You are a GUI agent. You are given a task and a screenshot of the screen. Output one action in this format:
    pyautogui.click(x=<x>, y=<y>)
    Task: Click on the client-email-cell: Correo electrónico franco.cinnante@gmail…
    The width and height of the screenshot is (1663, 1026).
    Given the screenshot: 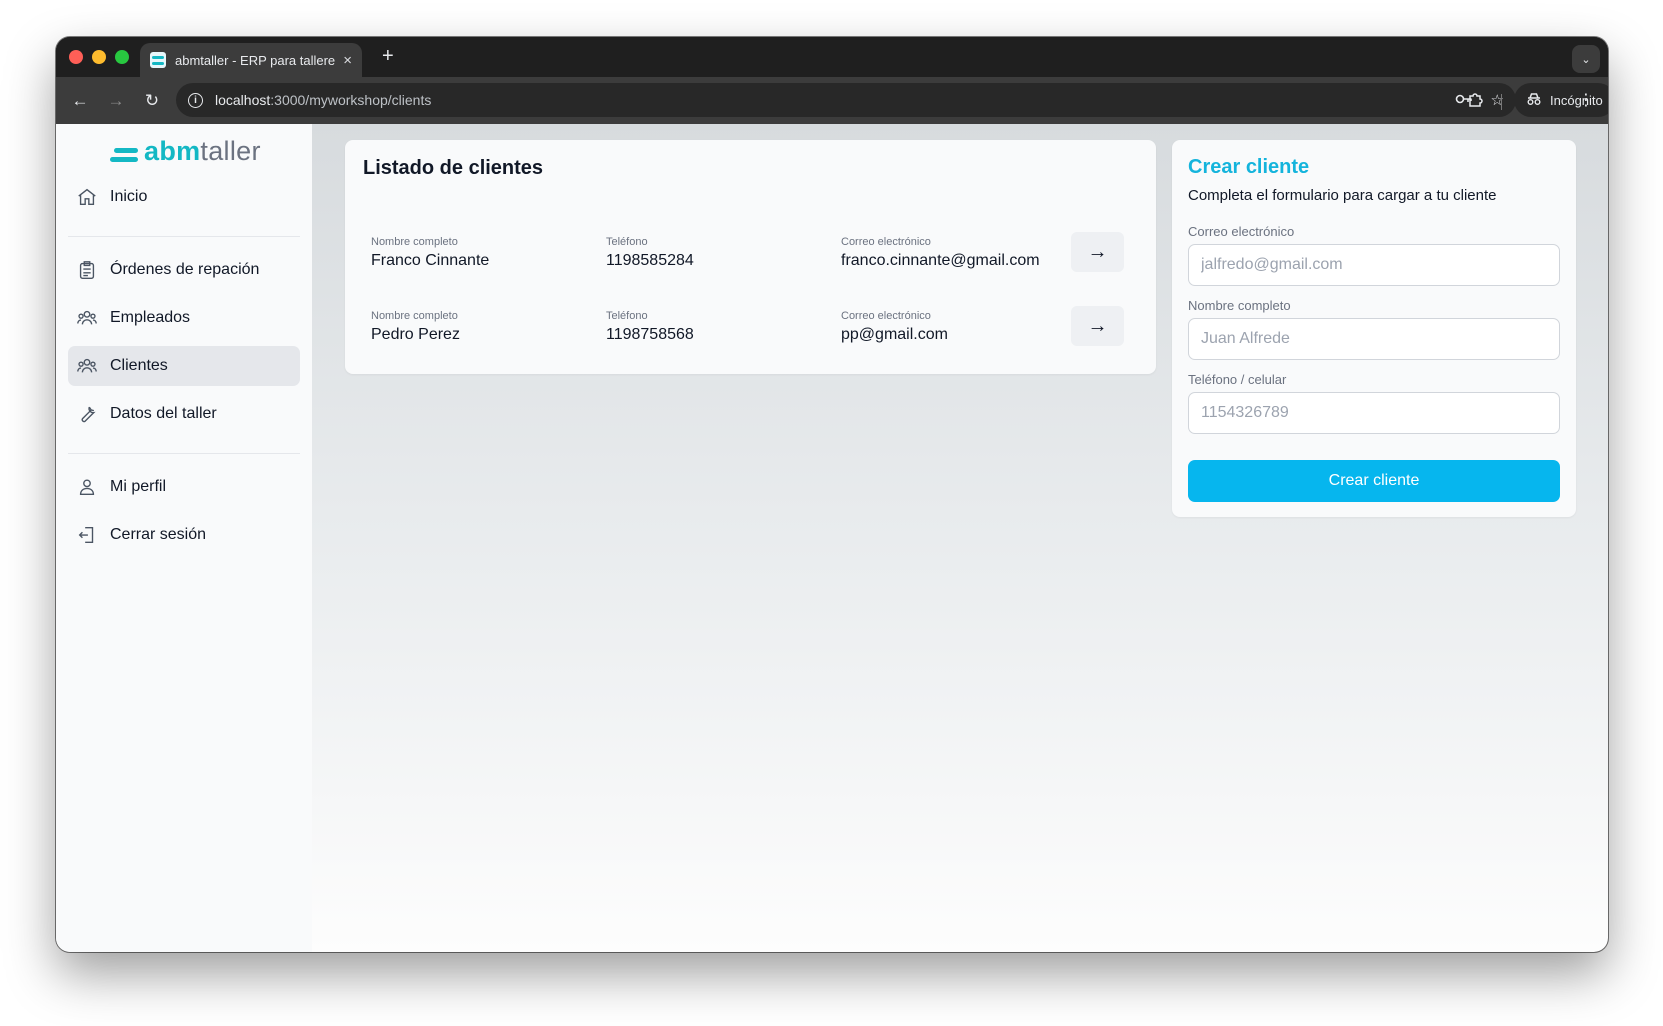 What is the action you would take?
    pyautogui.click(x=940, y=253)
    